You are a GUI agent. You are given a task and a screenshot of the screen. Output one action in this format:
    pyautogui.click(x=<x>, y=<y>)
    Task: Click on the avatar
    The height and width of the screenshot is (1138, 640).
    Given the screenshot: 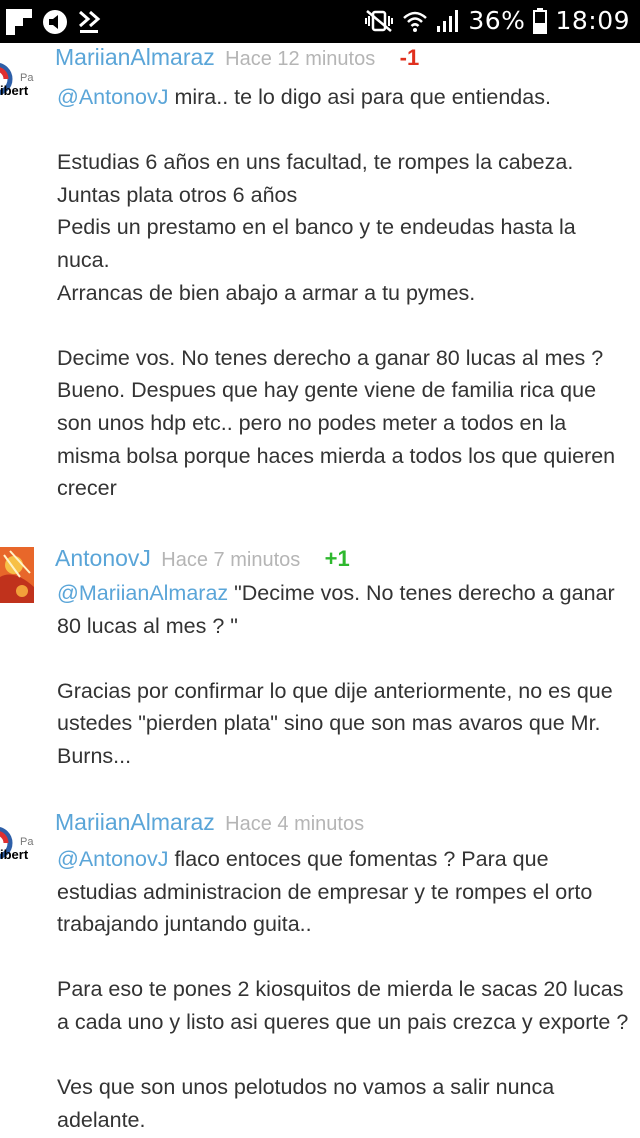 What is the action you would take?
    pyautogui.click(x=17, y=575)
    